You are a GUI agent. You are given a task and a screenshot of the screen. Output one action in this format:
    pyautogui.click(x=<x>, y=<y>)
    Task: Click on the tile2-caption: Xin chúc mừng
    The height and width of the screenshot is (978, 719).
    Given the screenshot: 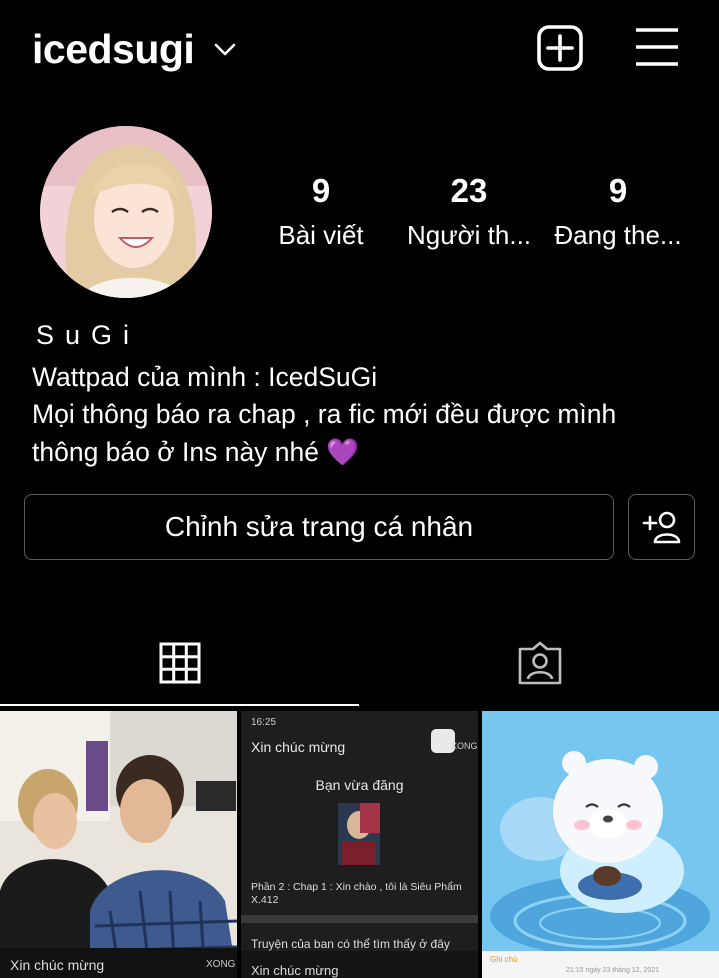 What is the action you would take?
    pyautogui.click(x=295, y=970)
    